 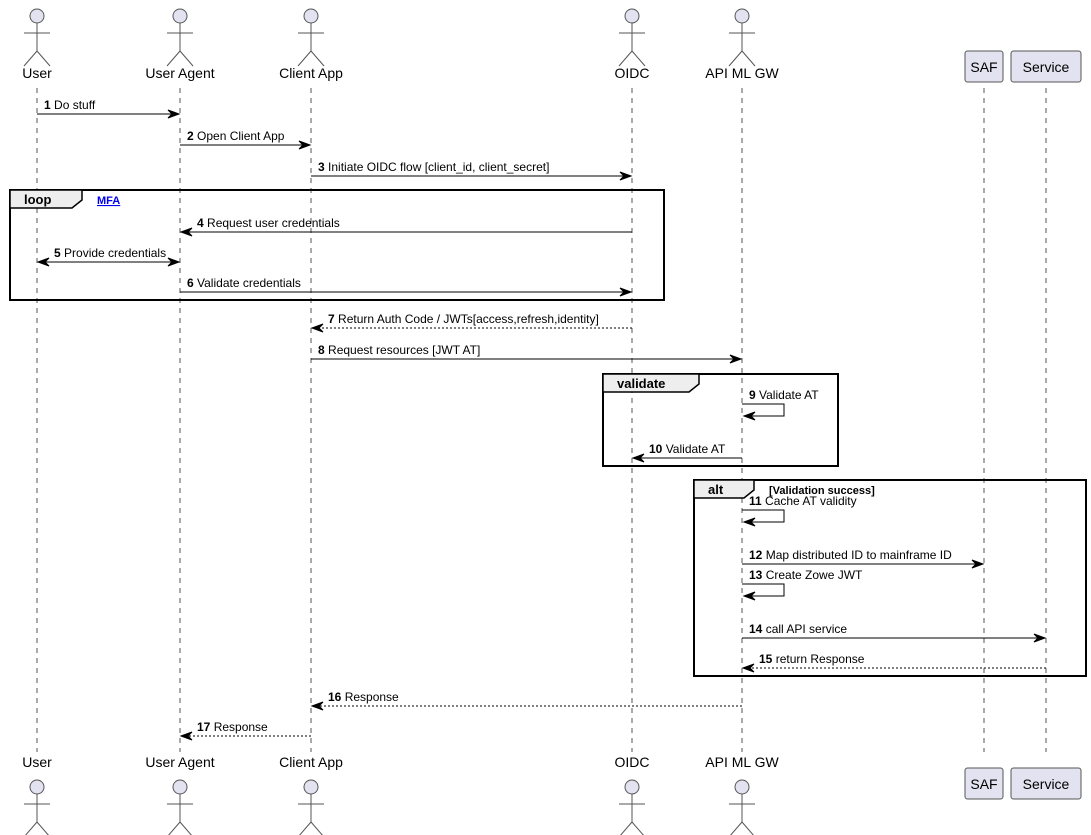 I want to click on message-label: 13 Create Zowe JWT, so click(x=806, y=575).